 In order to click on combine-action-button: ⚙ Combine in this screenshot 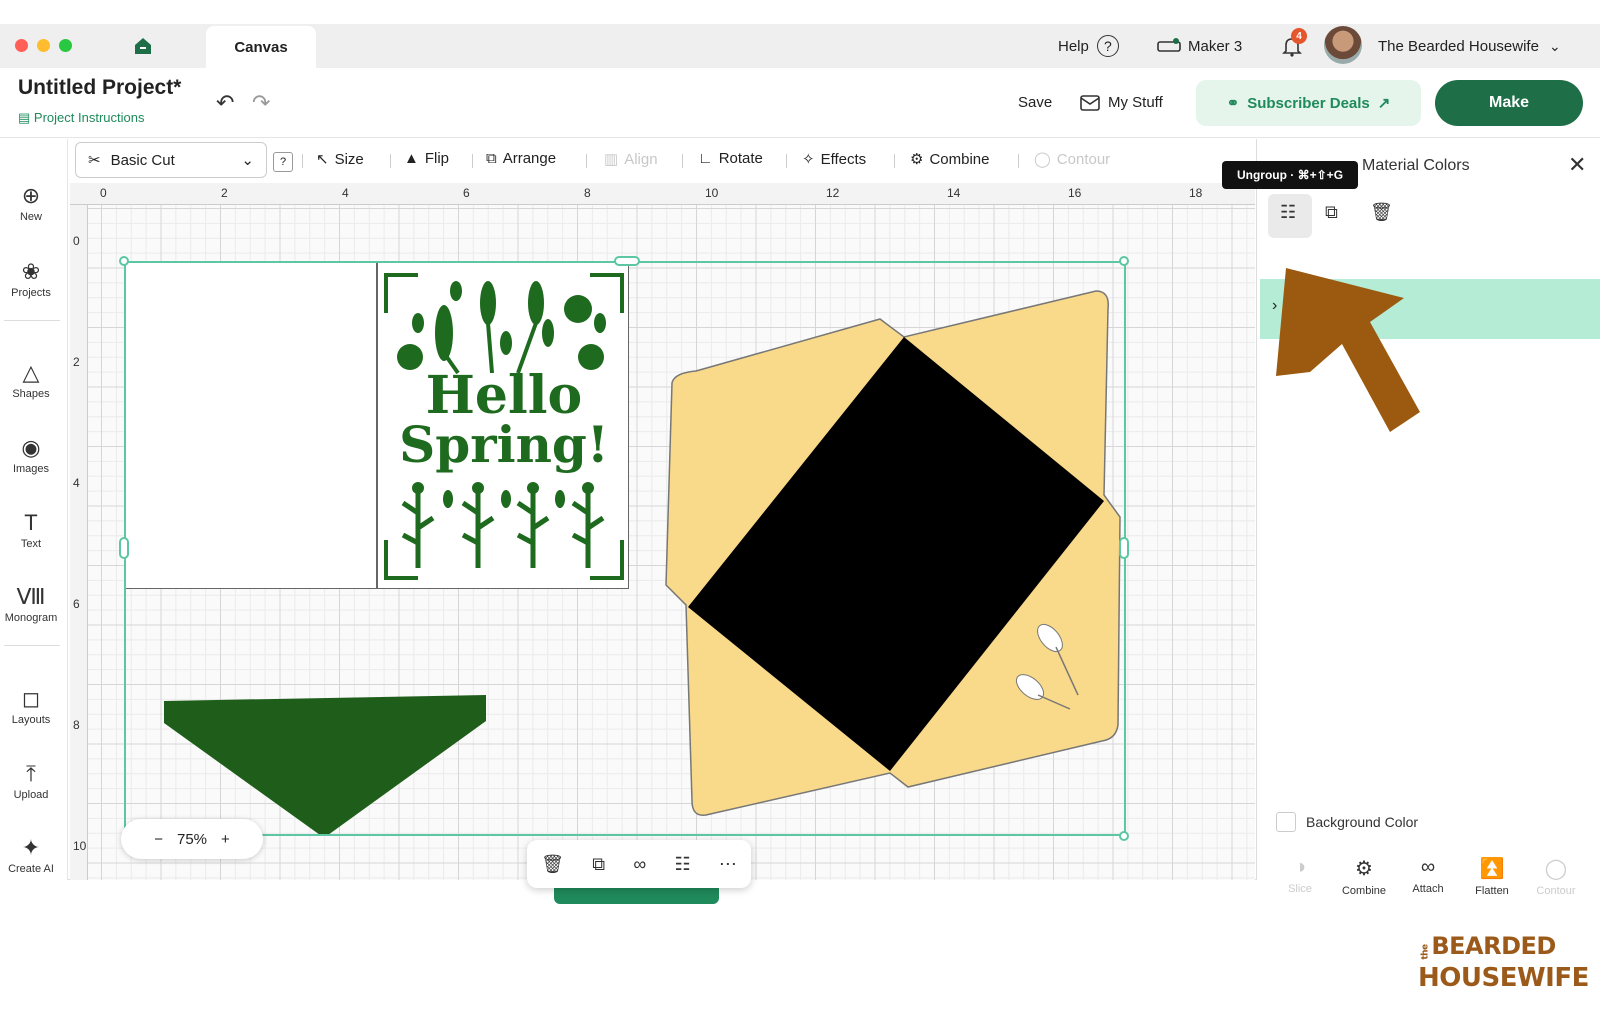, I will do `click(1364, 876)`.